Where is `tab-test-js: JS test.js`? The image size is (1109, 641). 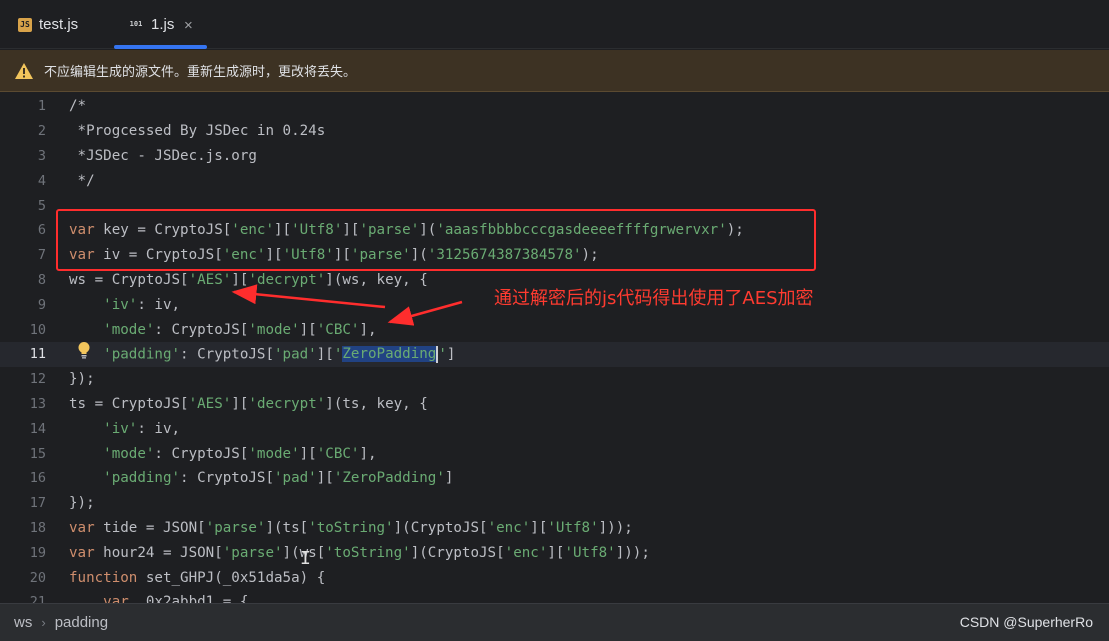 tab-test-js: JS test.js is located at coordinates (48, 24).